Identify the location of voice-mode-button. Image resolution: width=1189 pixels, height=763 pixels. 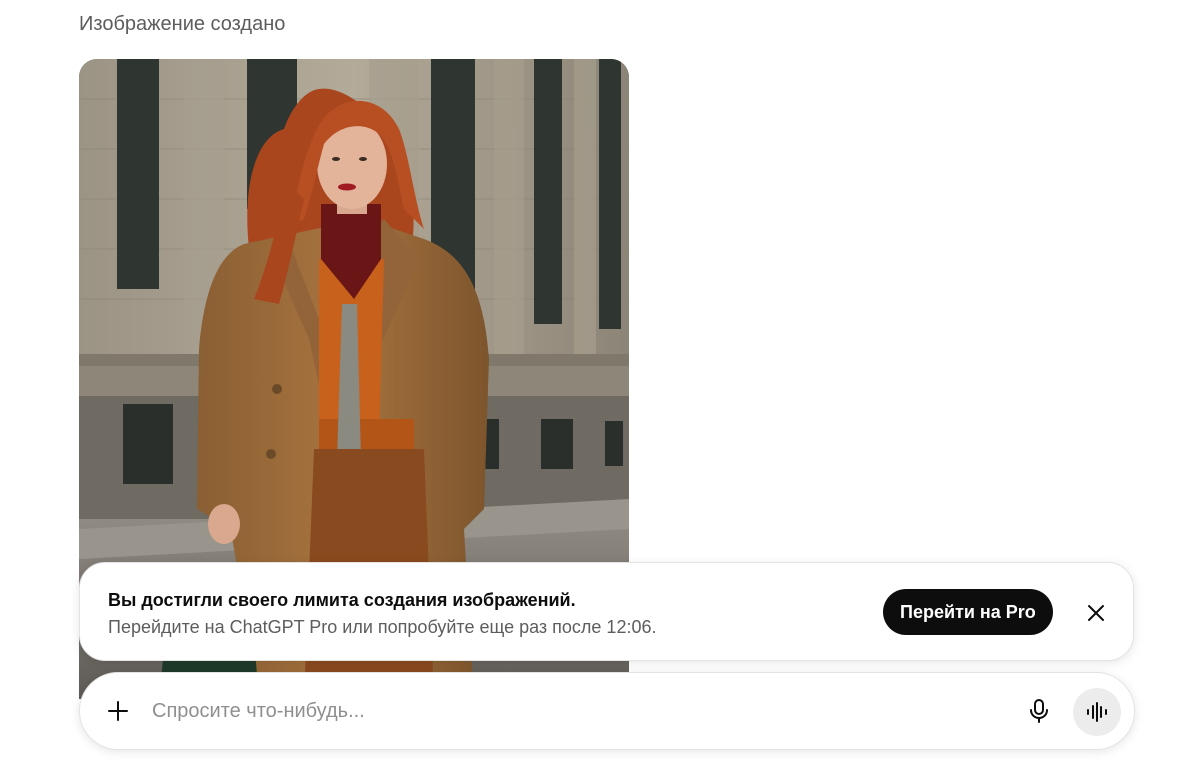
(1097, 712).